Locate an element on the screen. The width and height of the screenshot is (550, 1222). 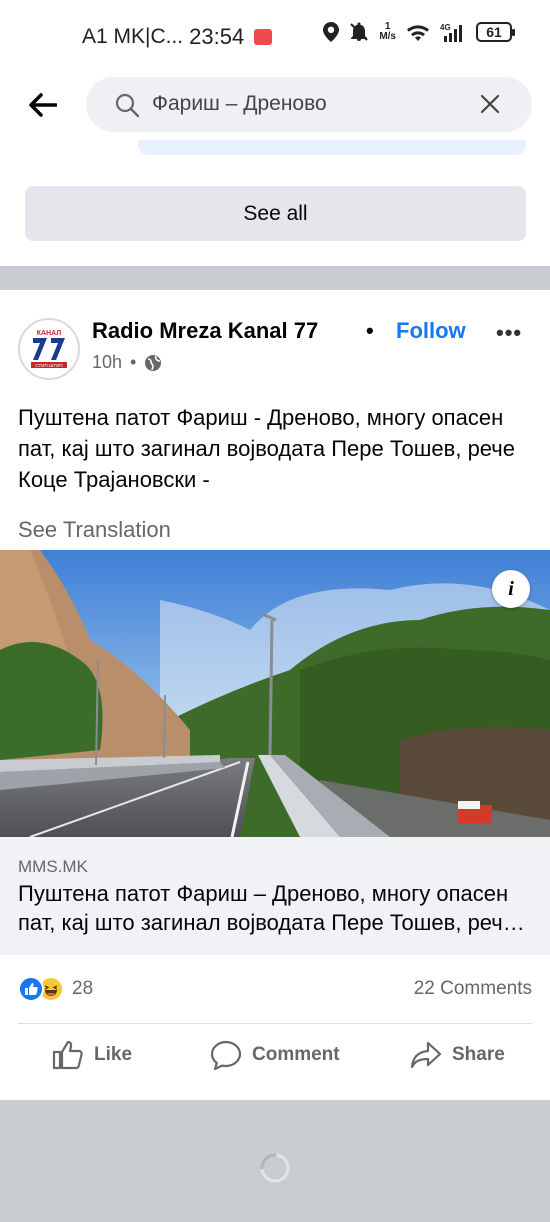
clear-icon is located at coordinates (490, 104).